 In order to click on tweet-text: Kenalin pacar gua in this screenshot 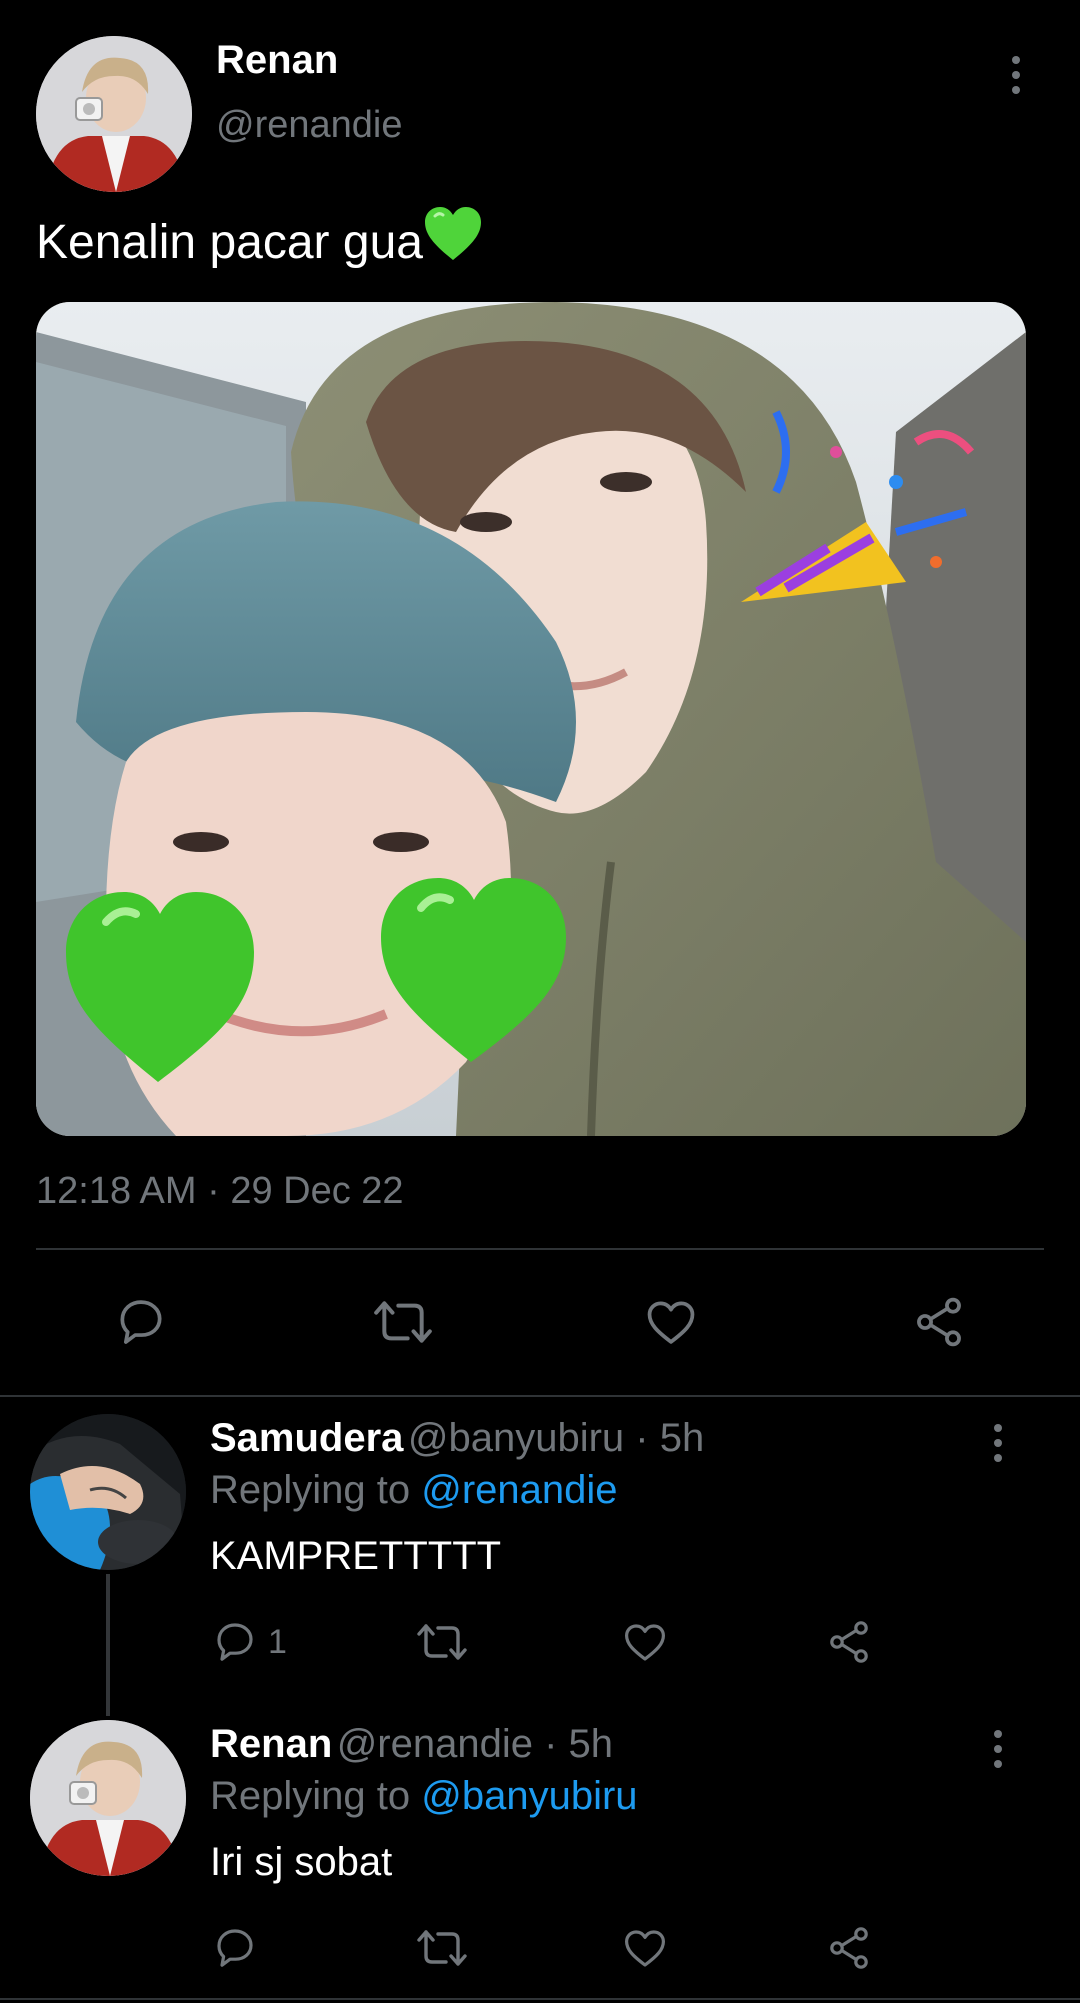, I will do `click(259, 240)`.